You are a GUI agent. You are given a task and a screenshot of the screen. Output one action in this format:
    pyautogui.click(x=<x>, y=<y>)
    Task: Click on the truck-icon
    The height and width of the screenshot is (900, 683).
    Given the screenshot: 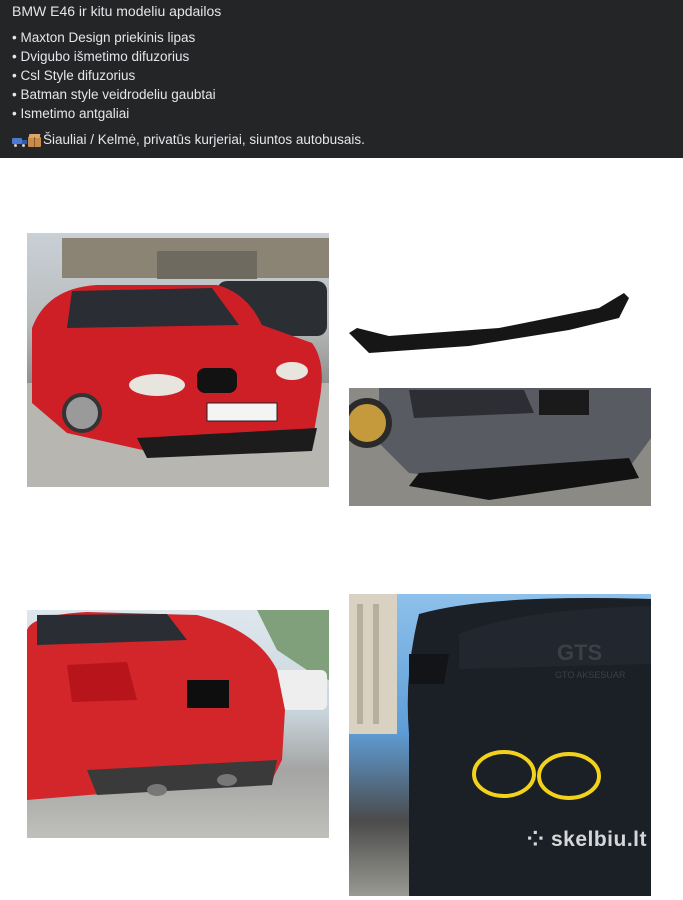 What is the action you would take?
    pyautogui.click(x=19, y=142)
    